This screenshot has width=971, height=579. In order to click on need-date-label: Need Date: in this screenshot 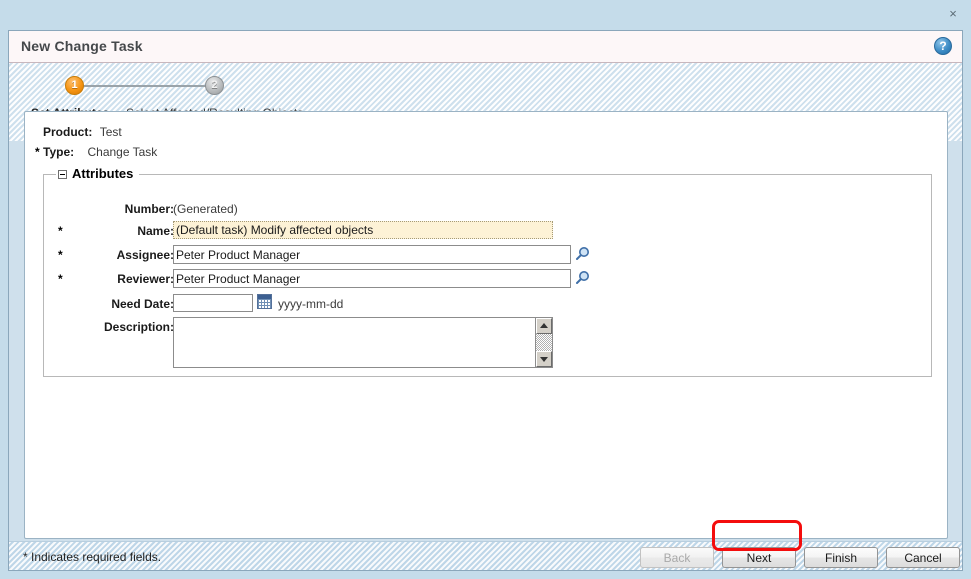, I will do `click(142, 304)`.